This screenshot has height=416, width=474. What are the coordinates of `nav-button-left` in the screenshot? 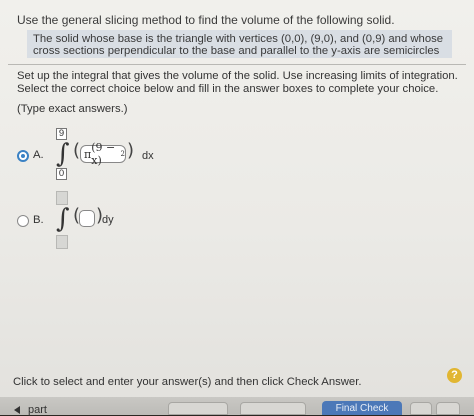 It's located at (421, 408).